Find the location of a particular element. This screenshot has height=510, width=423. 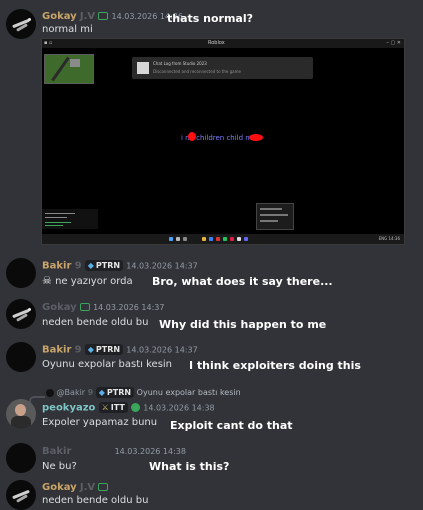

message-text: Oyunu expolar bastı kesin is located at coordinates (107, 364).